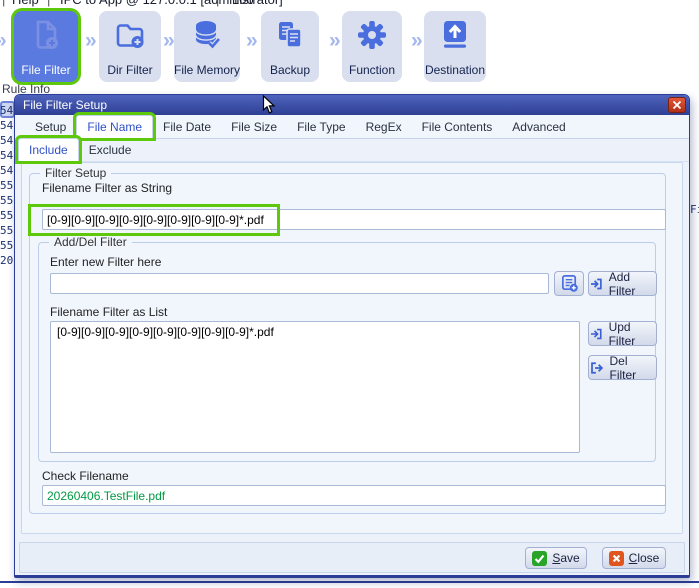 The image size is (699, 588). I want to click on tab-file-type: File Type, so click(321, 127).